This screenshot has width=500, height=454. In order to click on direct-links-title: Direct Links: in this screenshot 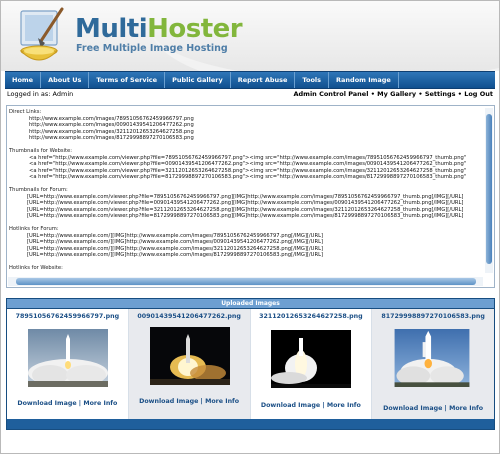, I will do `click(25, 112)`.